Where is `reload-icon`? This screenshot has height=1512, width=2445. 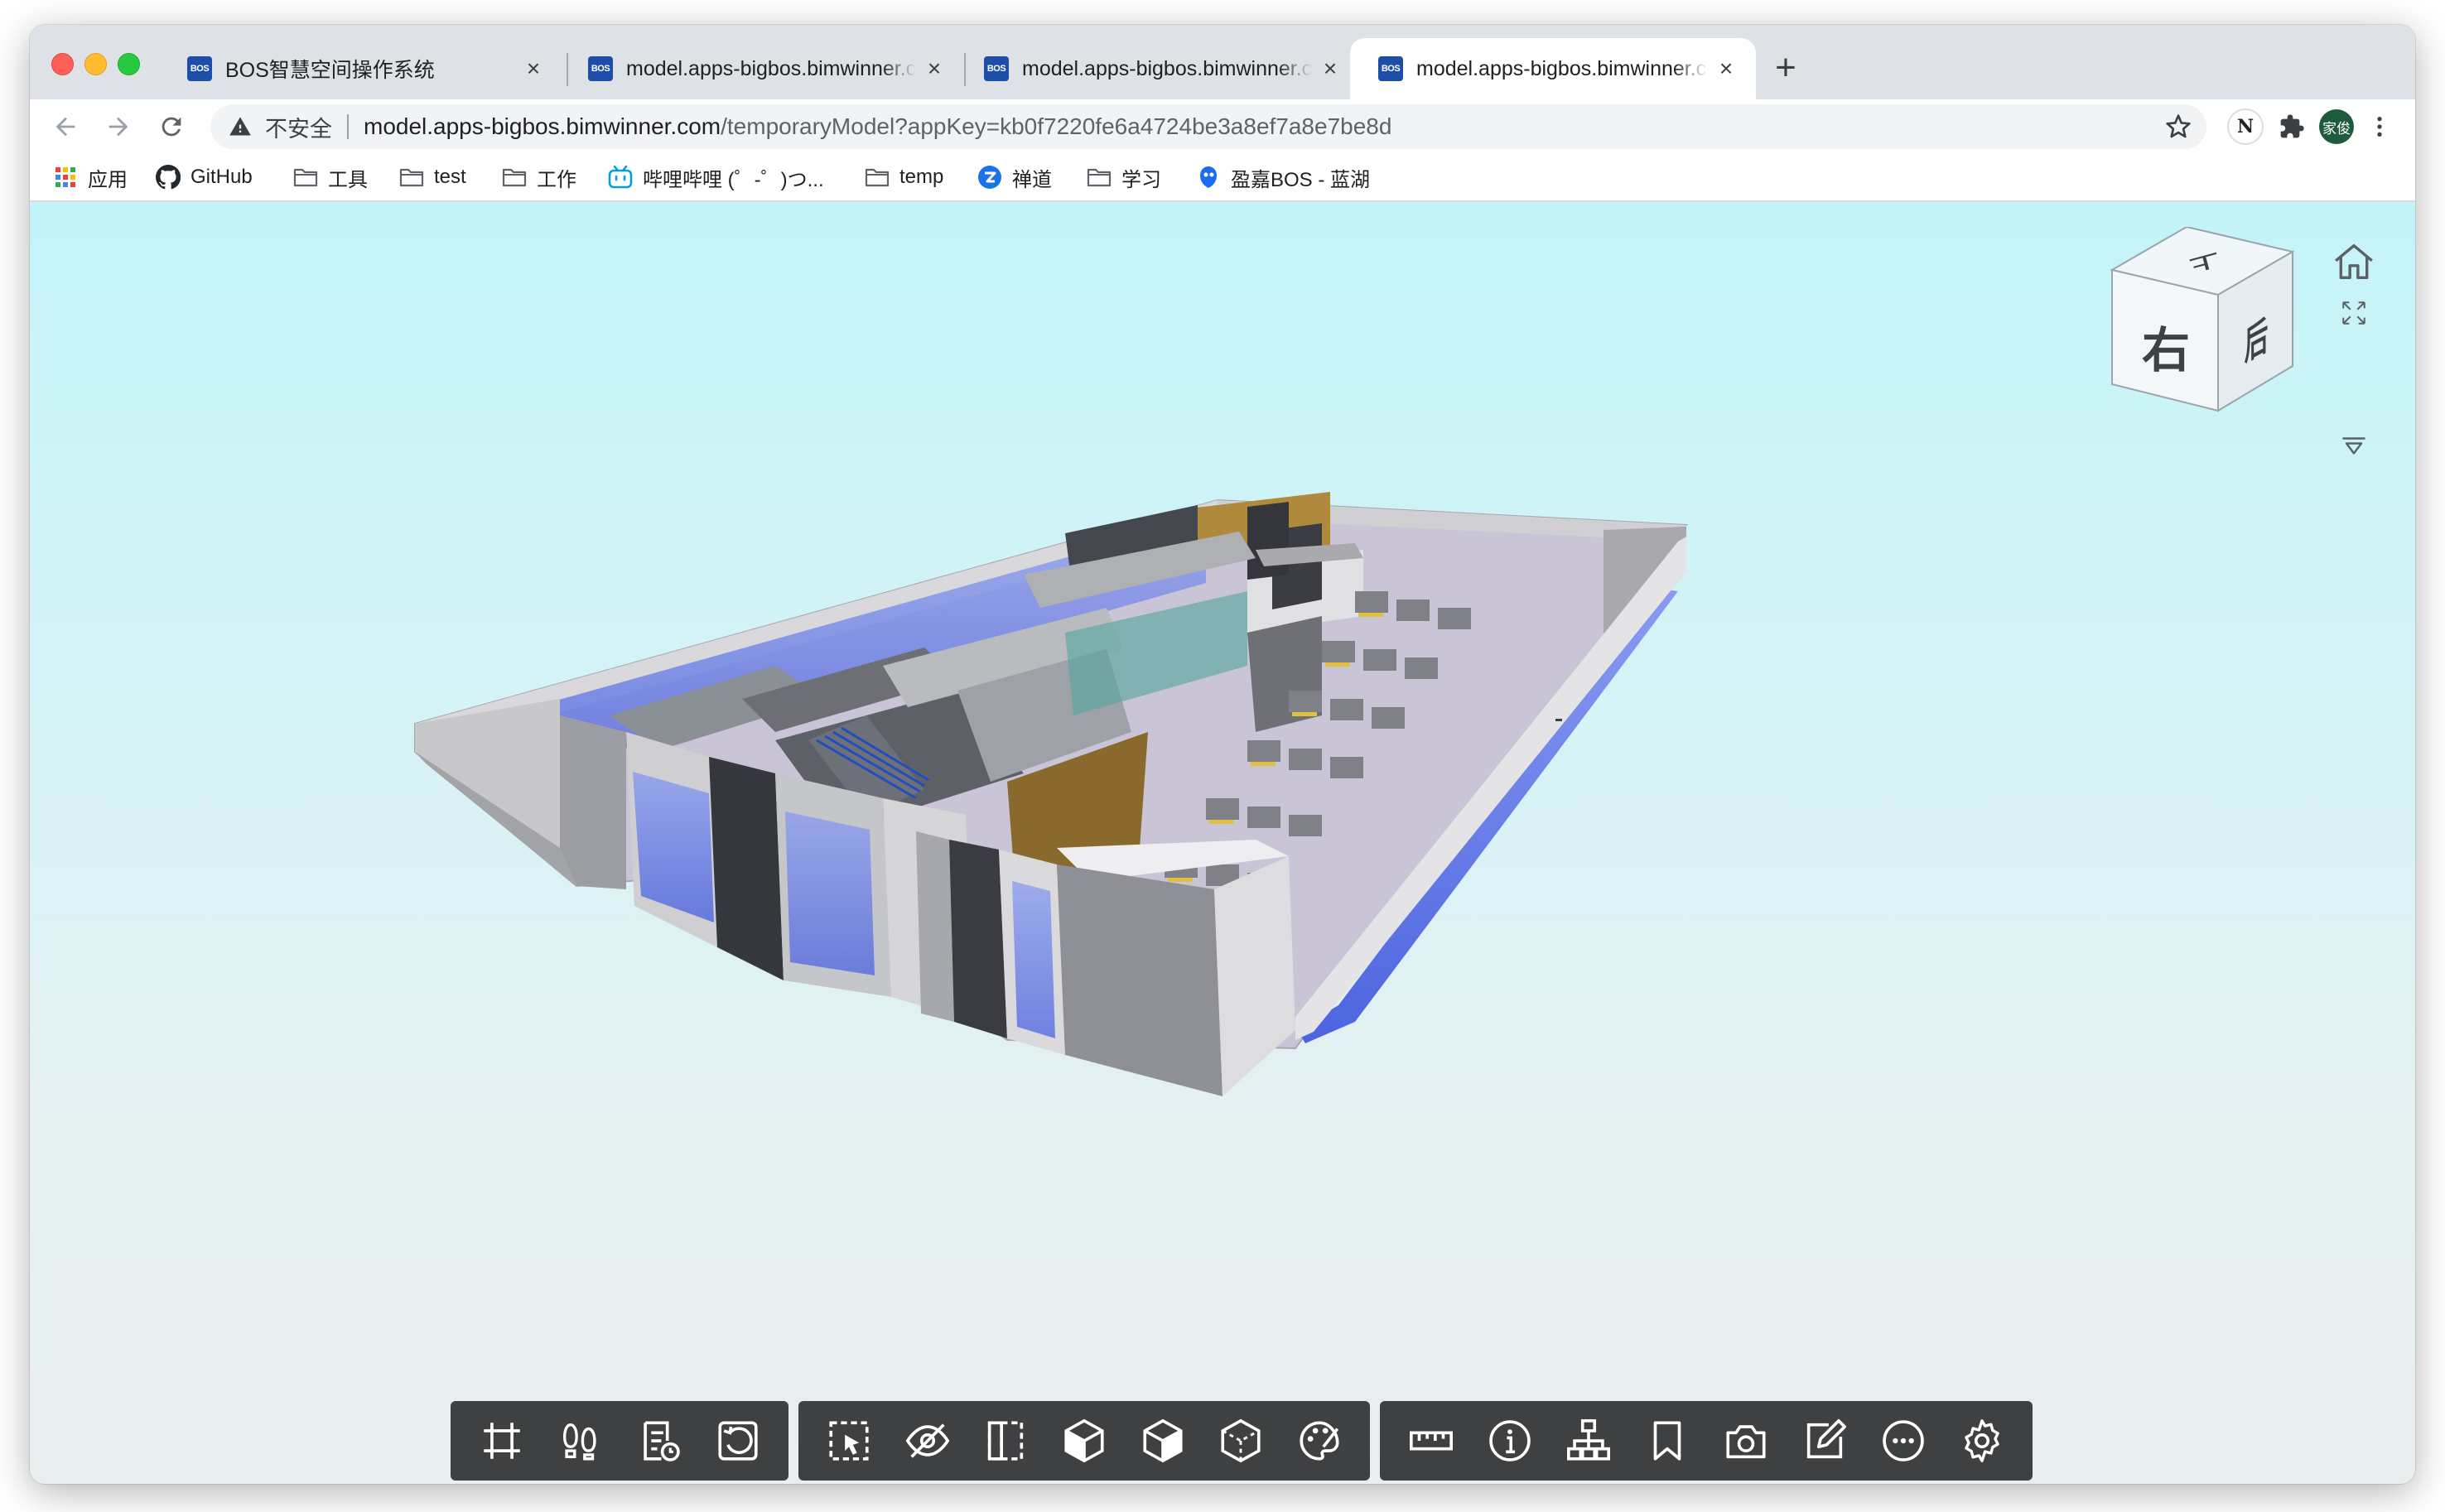 reload-icon is located at coordinates (171, 127).